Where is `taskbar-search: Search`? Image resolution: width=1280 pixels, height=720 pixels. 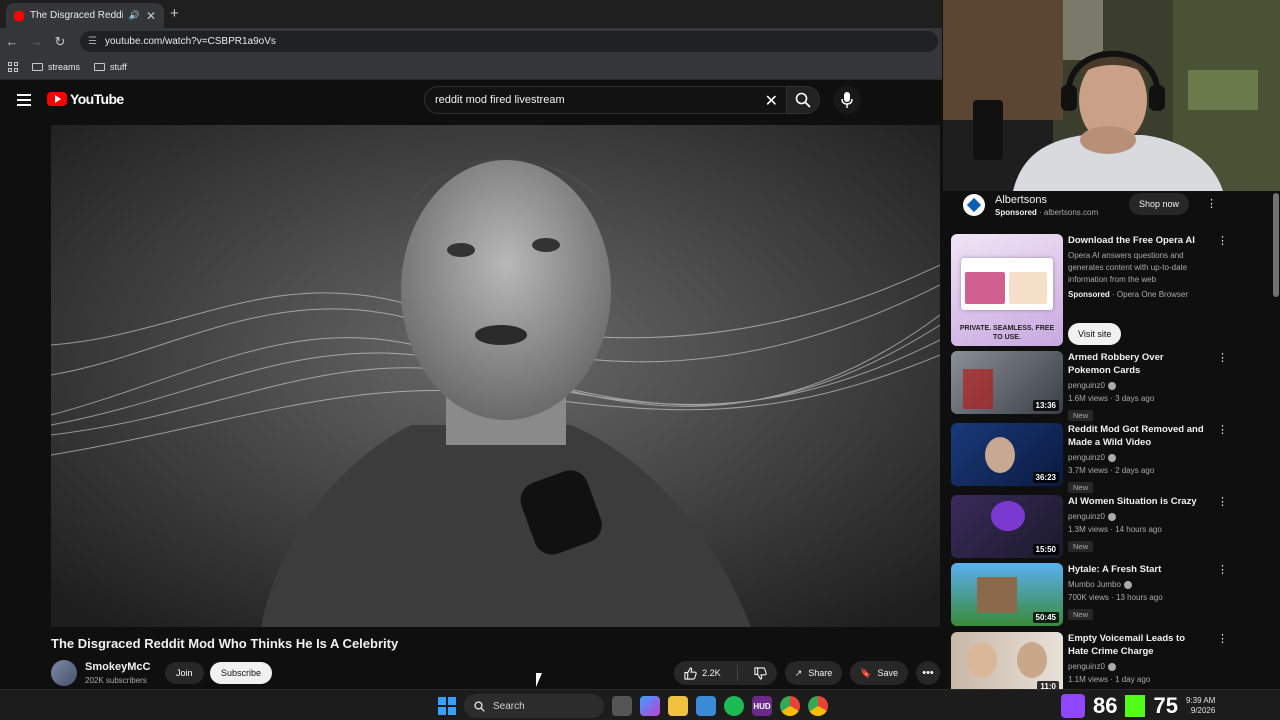
taskbar-search: Search is located at coordinates (534, 706).